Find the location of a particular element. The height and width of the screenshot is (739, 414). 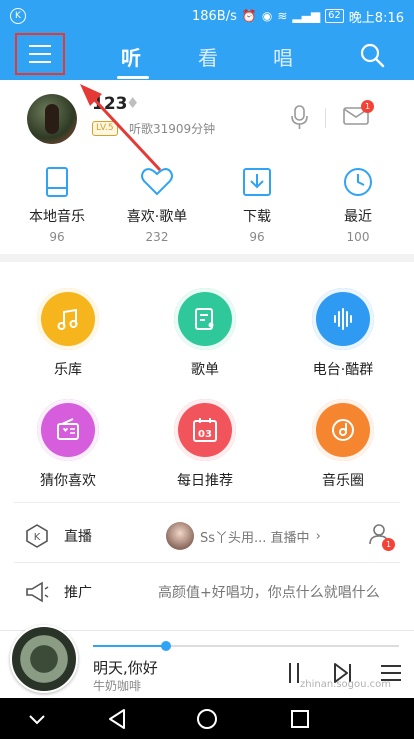

songlist-icon is located at coordinates (205, 319).